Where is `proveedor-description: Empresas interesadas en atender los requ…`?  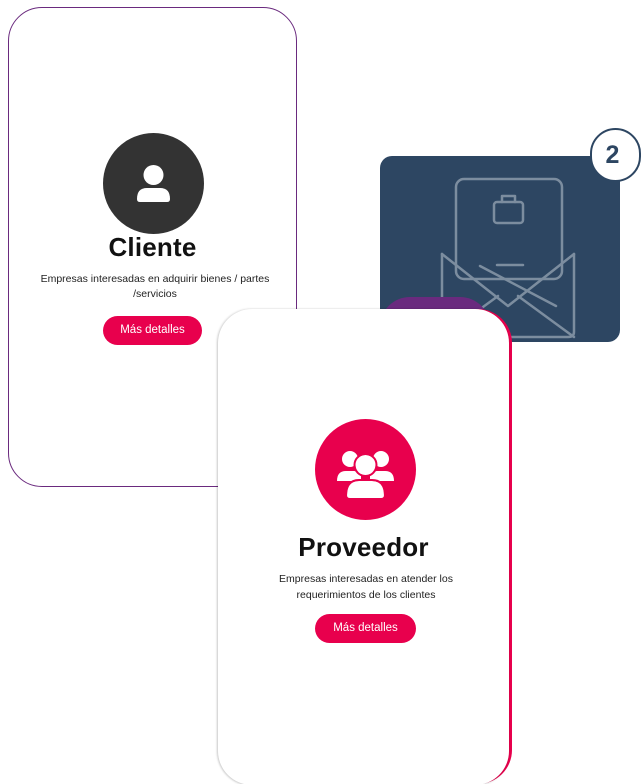 proveedor-description: Empresas interesadas en atender los requ… is located at coordinates (366, 587).